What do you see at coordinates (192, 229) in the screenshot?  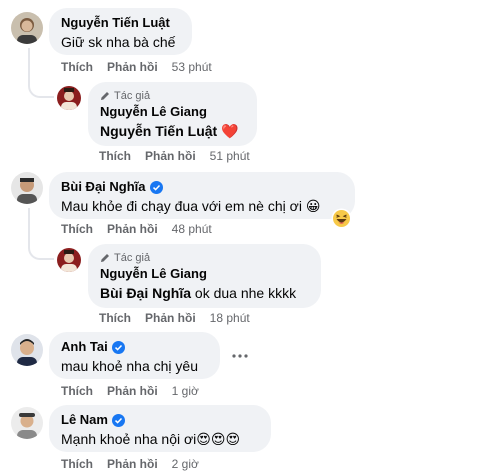 I see `comment-time: 48 phút` at bounding box center [192, 229].